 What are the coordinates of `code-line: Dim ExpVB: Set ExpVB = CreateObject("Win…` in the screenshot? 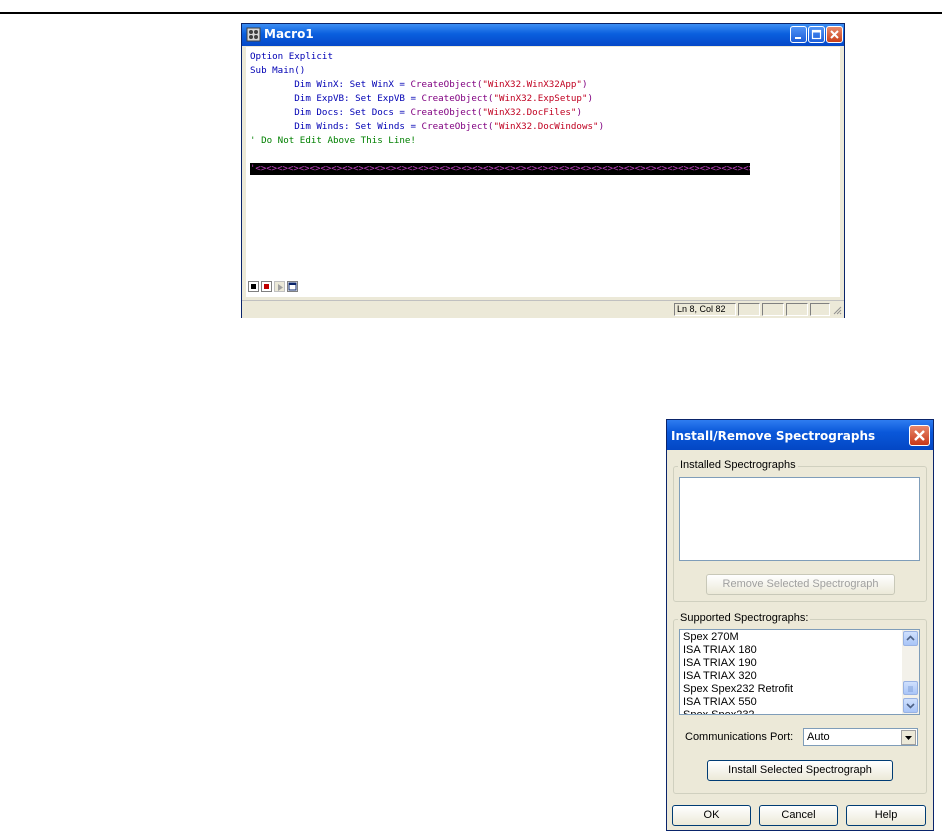 It's located at (421, 99).